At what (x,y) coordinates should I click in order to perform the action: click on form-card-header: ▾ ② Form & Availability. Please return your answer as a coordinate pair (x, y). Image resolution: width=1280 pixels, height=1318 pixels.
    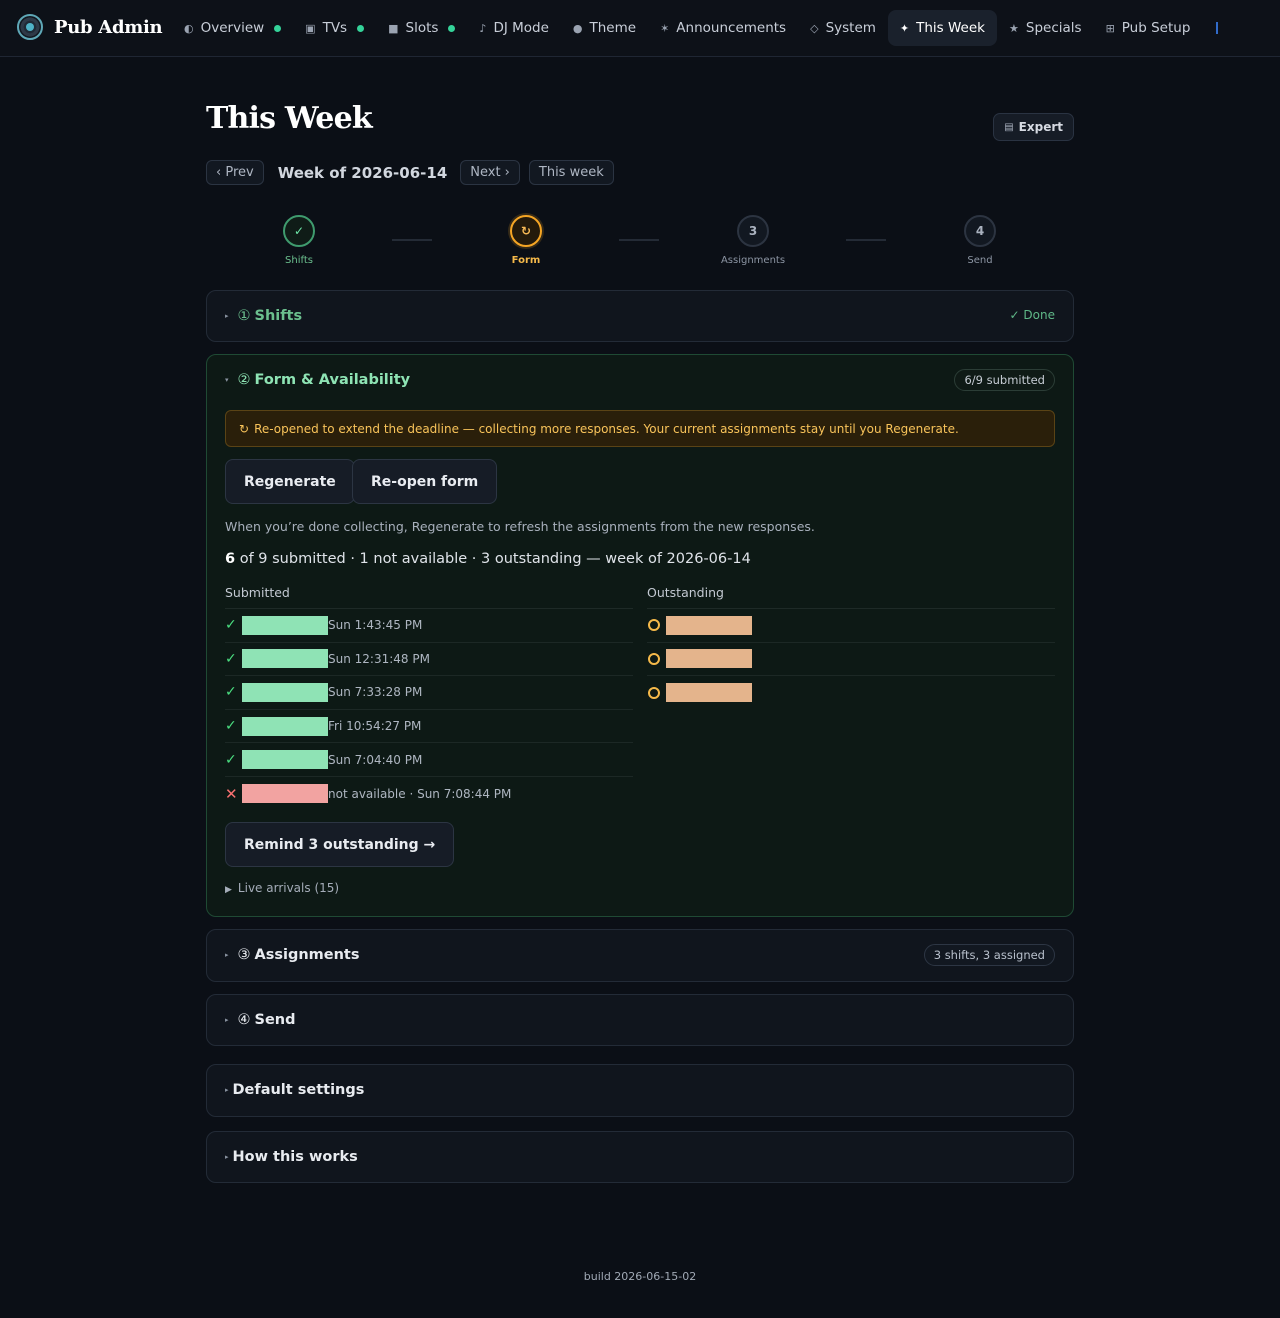
    Looking at the image, I should click on (317, 380).